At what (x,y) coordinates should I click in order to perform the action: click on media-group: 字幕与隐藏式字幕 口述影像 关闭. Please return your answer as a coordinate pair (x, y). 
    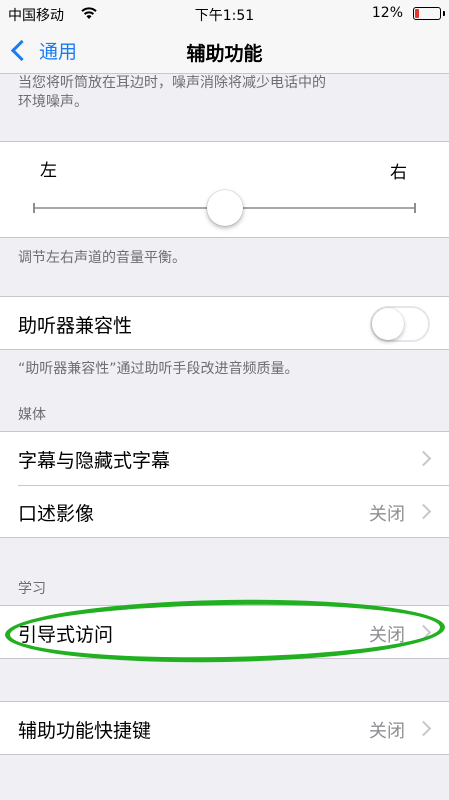
    Looking at the image, I should click on (224, 484).